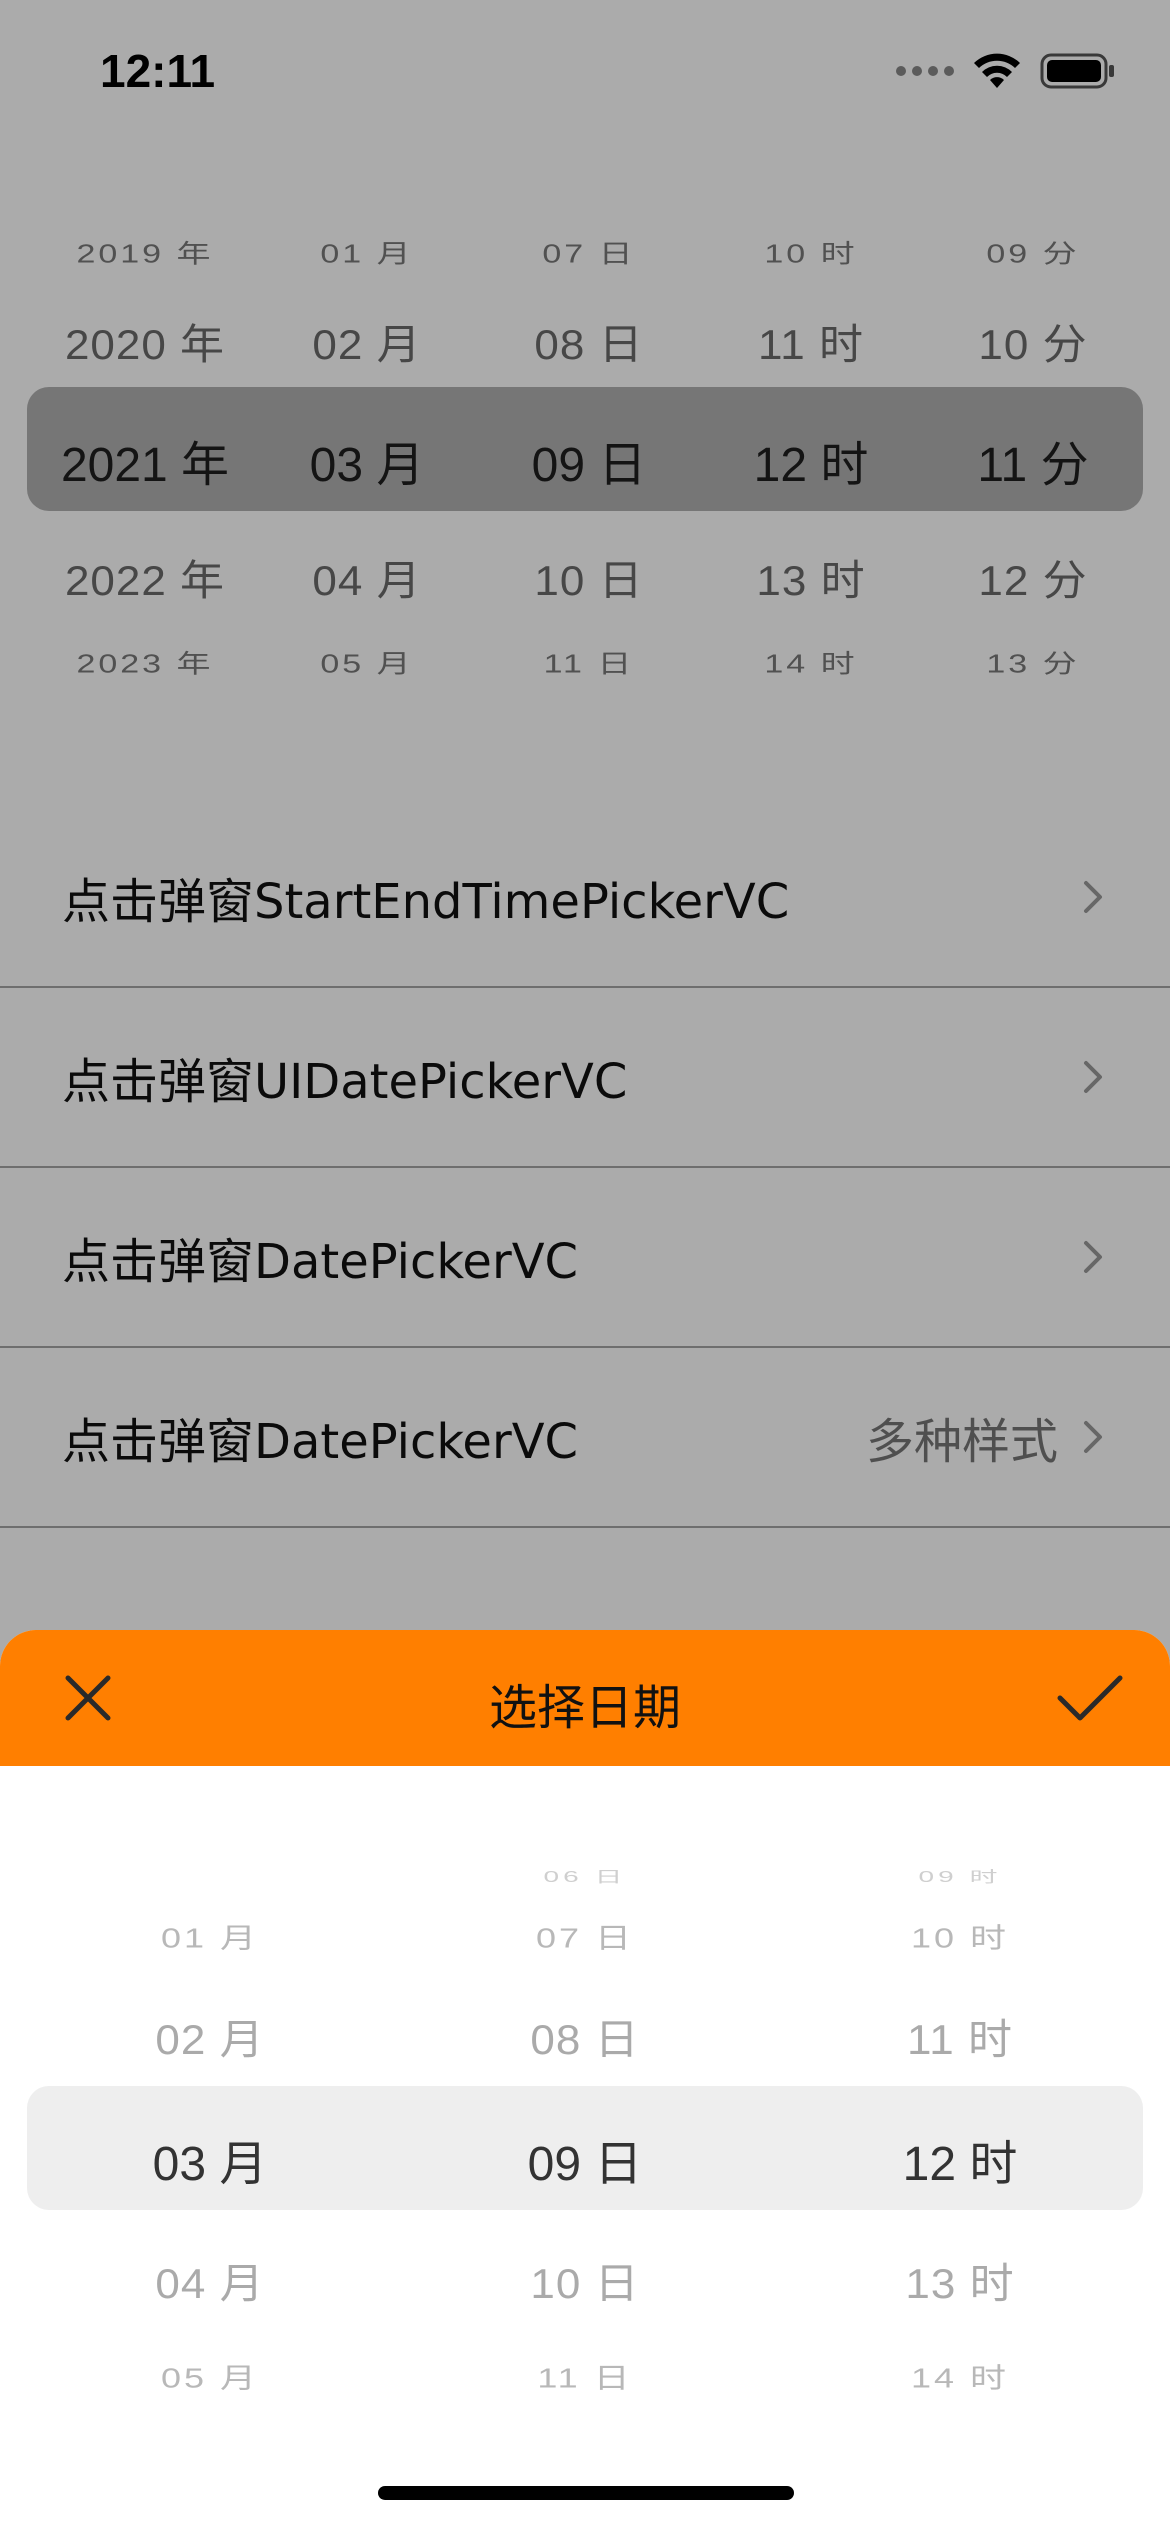 This screenshot has width=1170, height=2532. What do you see at coordinates (145, 577) in the screenshot?
I see `picker-item: 2022 年` at bounding box center [145, 577].